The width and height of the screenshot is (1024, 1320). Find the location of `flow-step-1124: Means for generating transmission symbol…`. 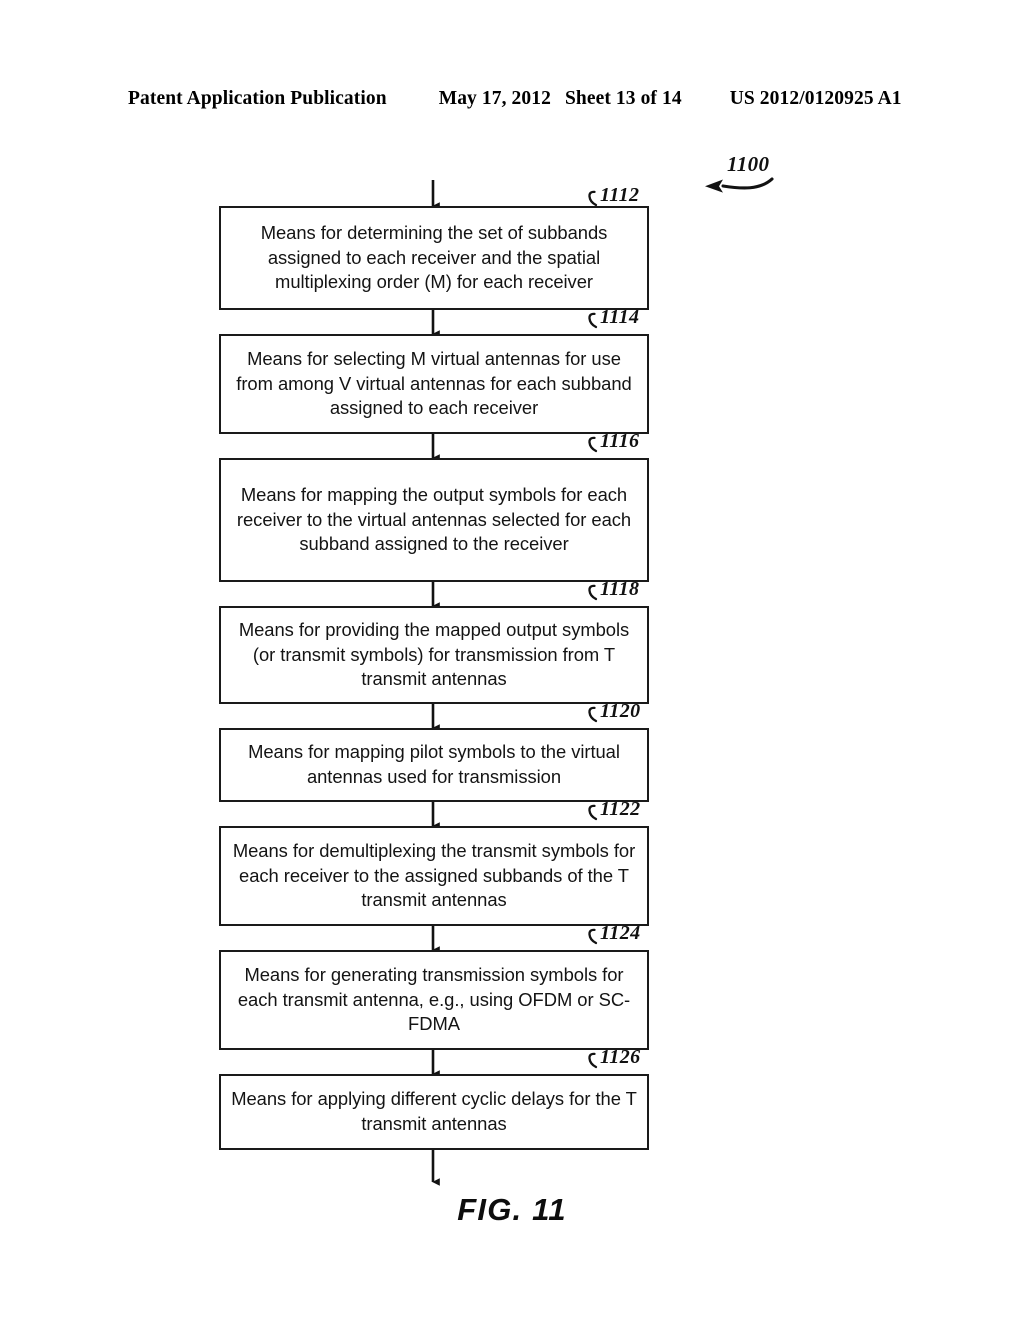

flow-step-1124: Means for generating transmission symbol… is located at coordinates (434, 1000).